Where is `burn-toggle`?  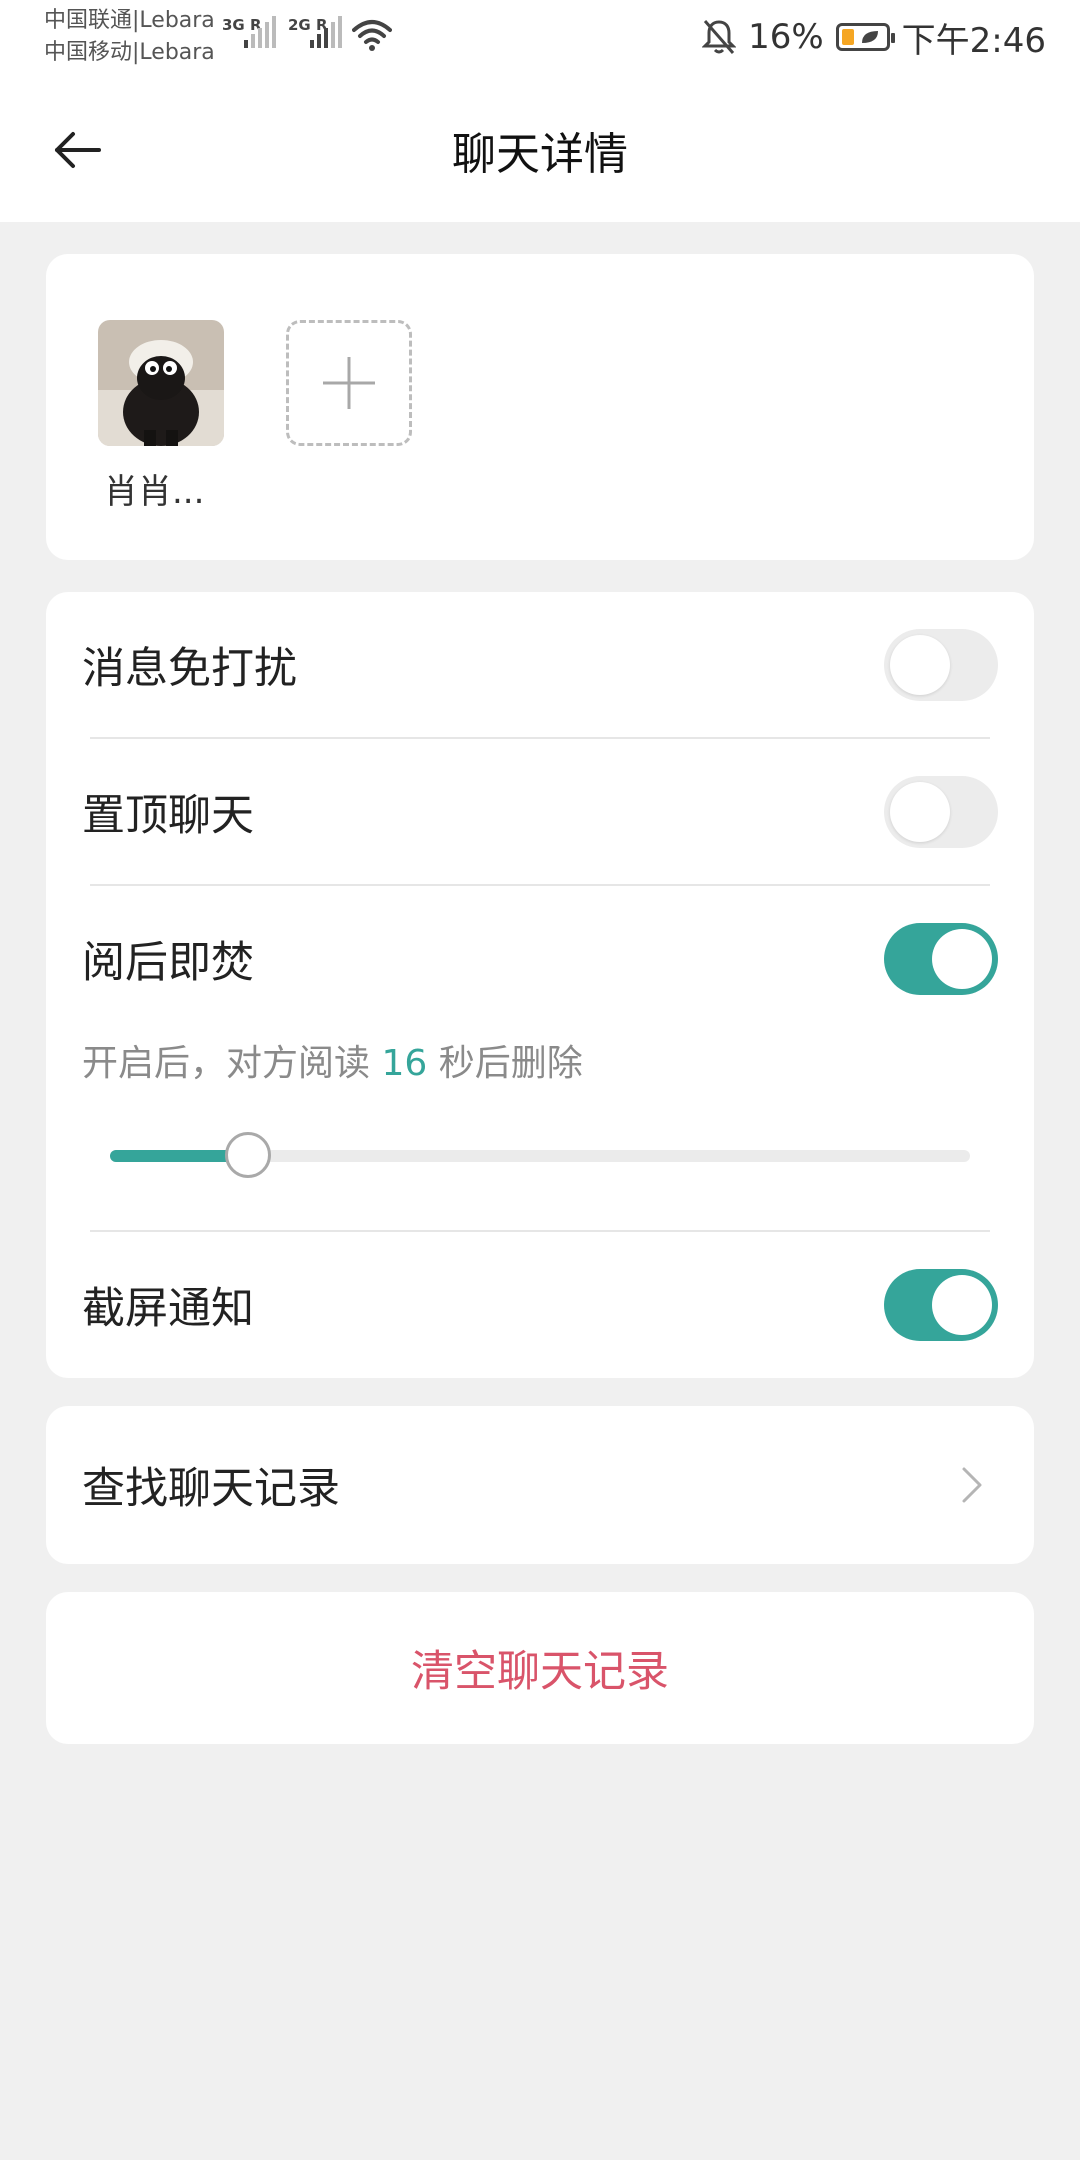 burn-toggle is located at coordinates (941, 959).